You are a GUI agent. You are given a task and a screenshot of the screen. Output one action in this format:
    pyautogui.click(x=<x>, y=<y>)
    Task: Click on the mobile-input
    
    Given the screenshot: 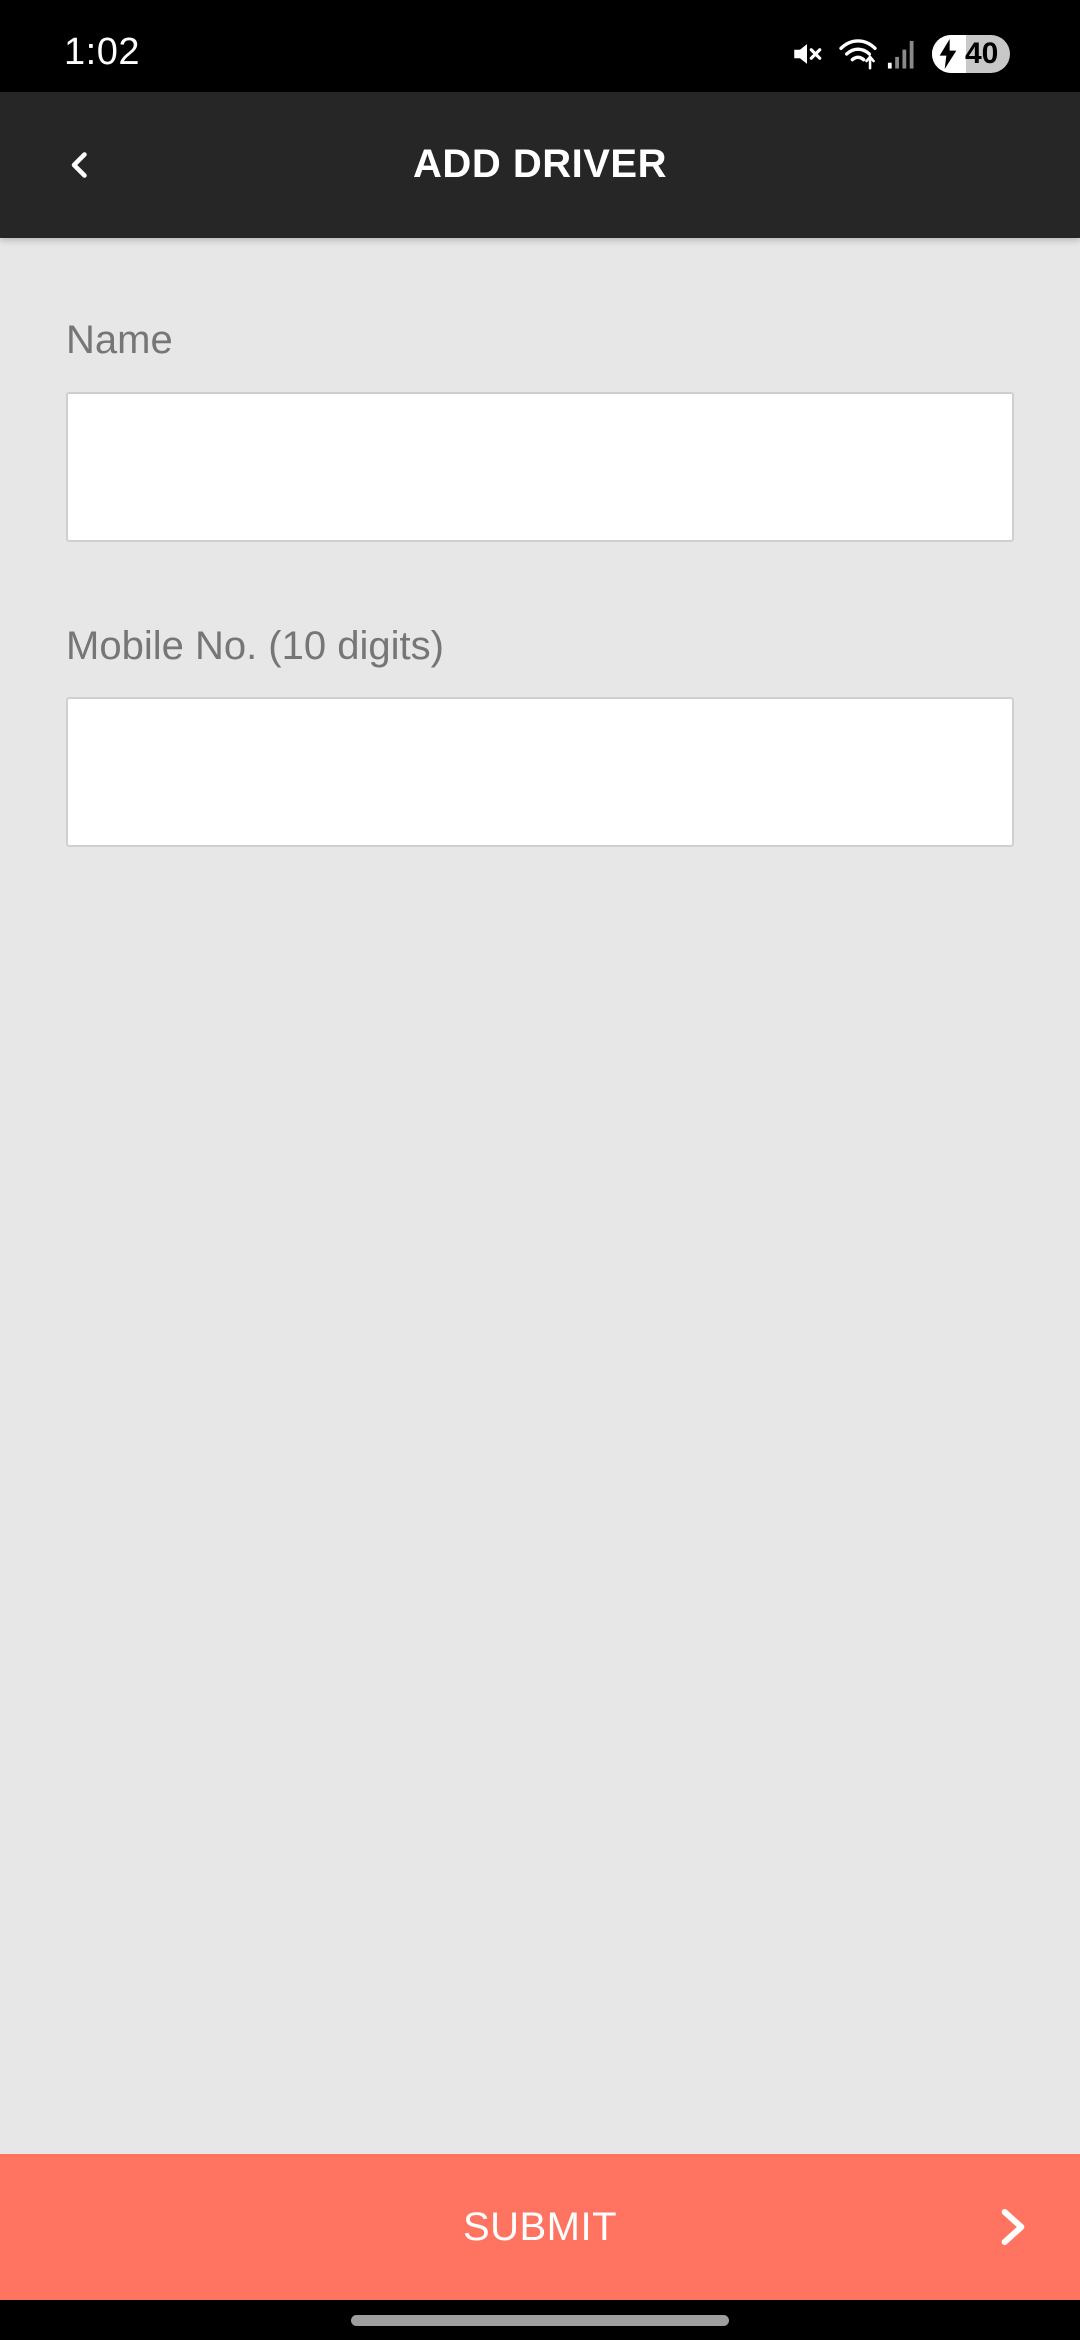 What is the action you would take?
    pyautogui.click(x=540, y=772)
    